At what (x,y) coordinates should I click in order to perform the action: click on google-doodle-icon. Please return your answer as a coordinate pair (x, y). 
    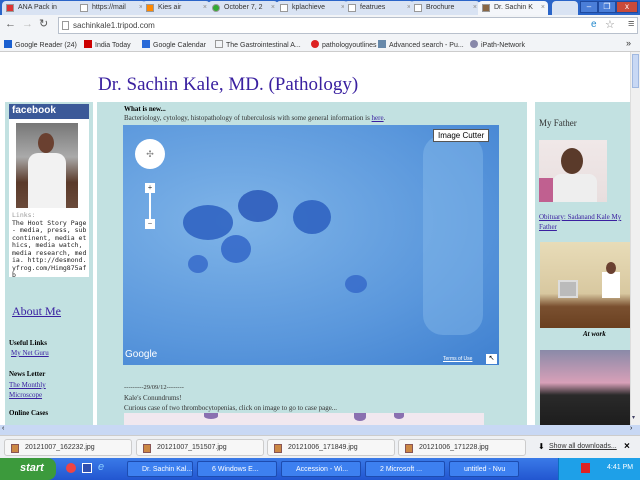
    Looking at the image, I should click on (216, 8).